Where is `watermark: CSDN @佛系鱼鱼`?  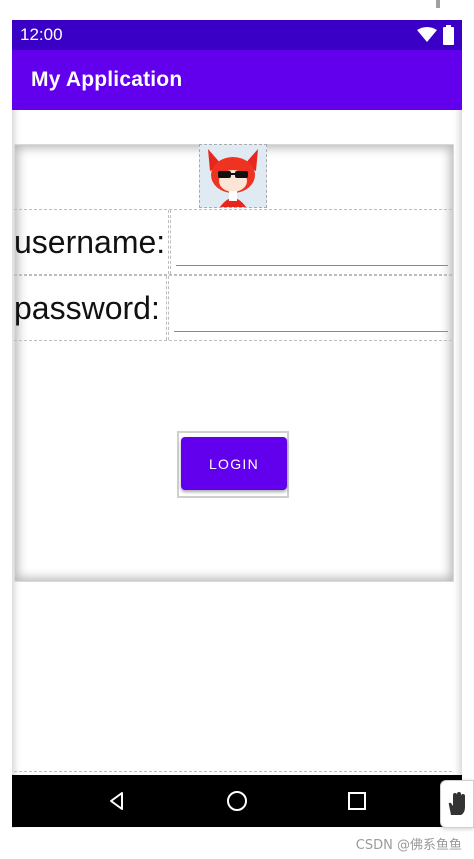 watermark: CSDN @佛系鱼鱼 is located at coordinates (408, 845).